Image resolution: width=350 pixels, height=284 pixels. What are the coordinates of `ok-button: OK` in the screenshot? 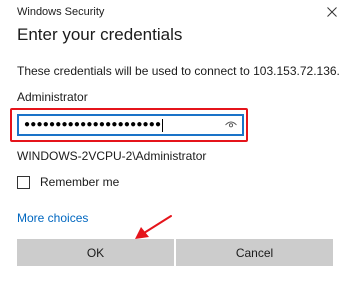 It's located at (95, 252).